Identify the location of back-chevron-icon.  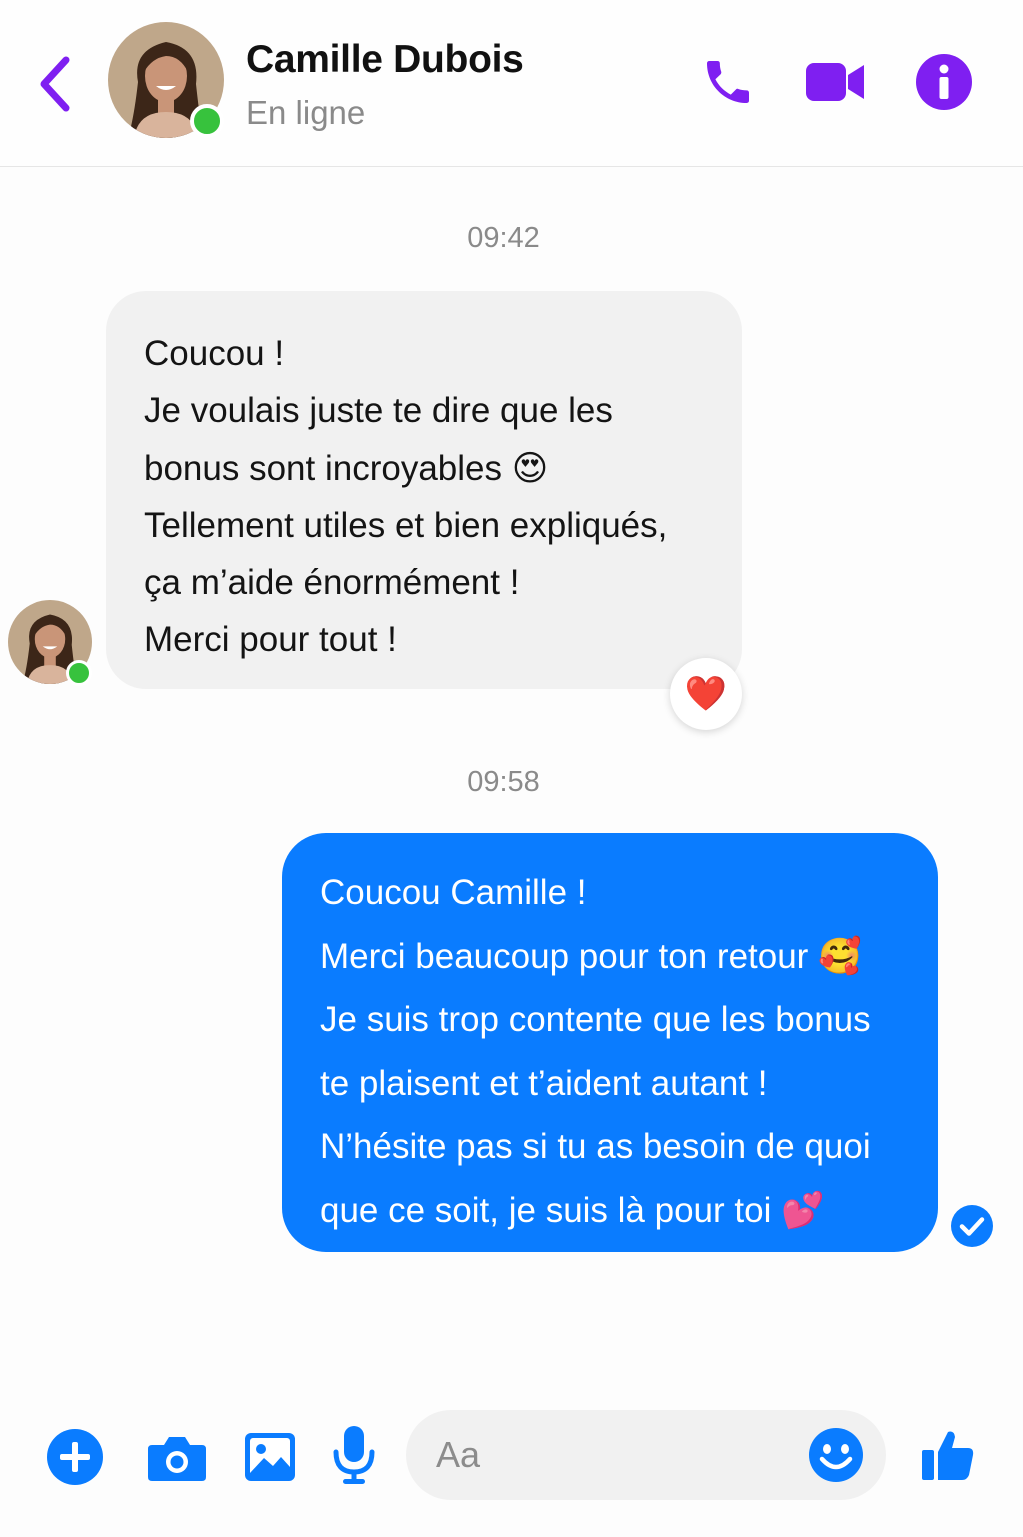
(55, 84).